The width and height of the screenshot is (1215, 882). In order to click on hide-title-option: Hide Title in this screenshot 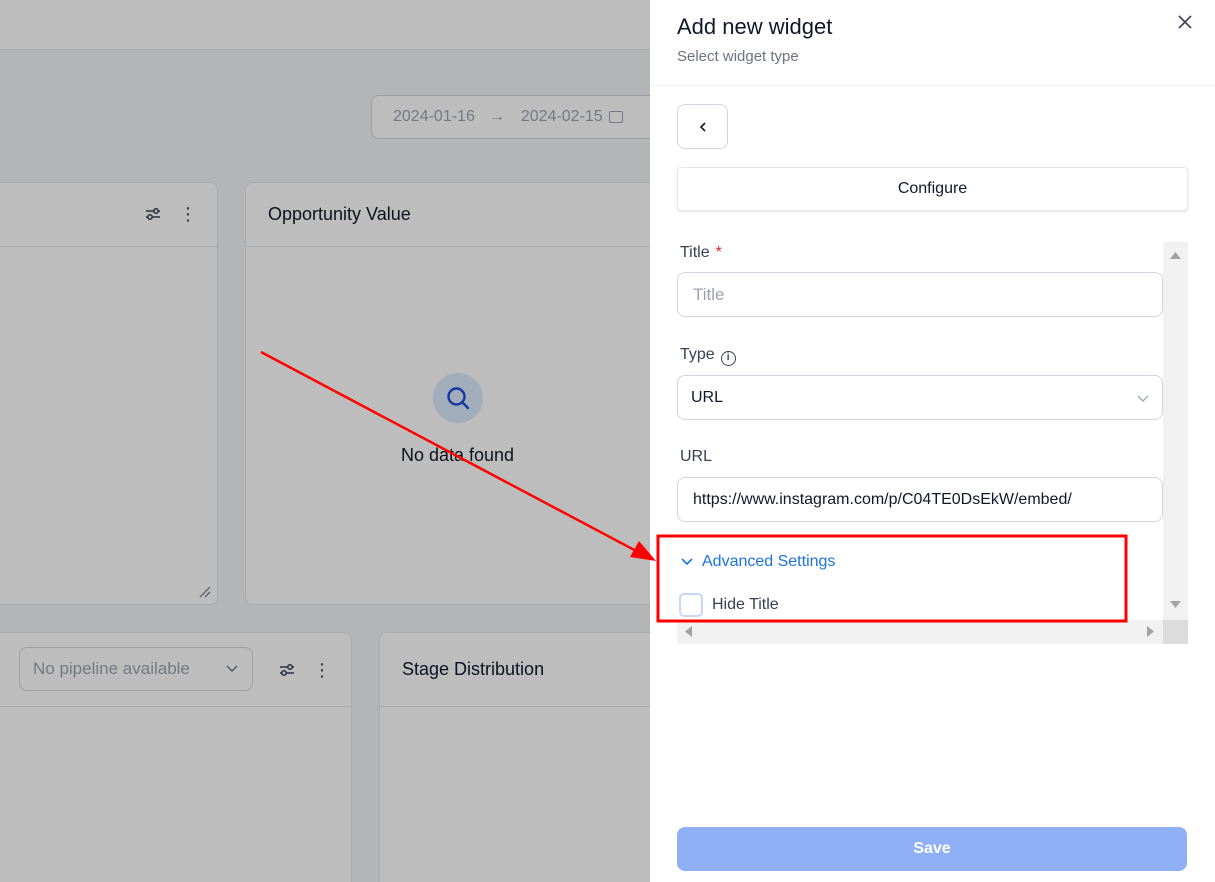, I will do `click(729, 605)`.